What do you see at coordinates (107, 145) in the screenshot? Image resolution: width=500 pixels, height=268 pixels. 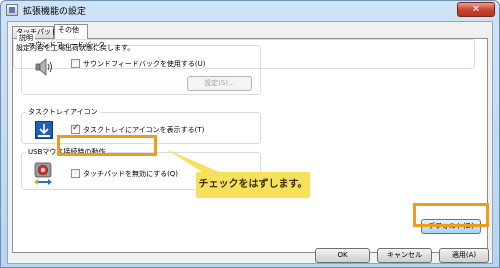 I see `disable-touchpad-highlight` at bounding box center [107, 145].